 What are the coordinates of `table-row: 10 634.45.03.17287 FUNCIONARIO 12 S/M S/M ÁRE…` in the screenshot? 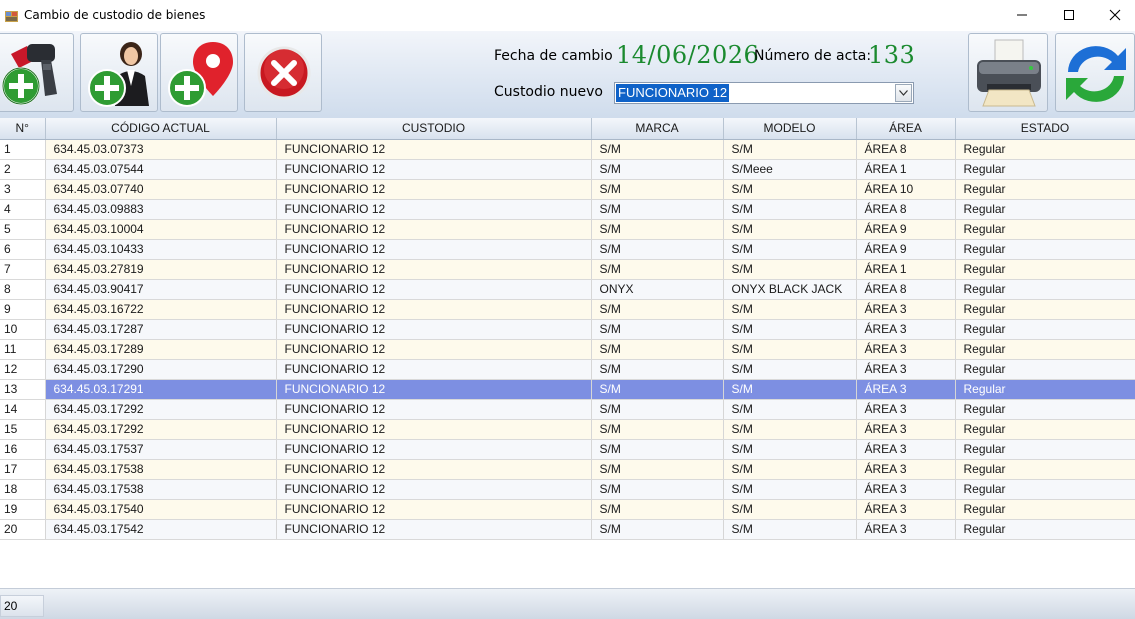 It's located at (567, 329).